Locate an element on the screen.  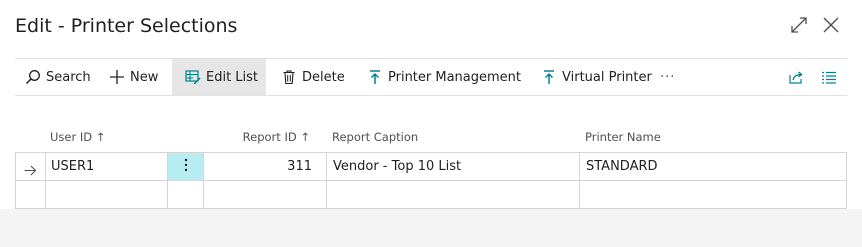
more-options-button: ··· is located at coordinates (667, 77).